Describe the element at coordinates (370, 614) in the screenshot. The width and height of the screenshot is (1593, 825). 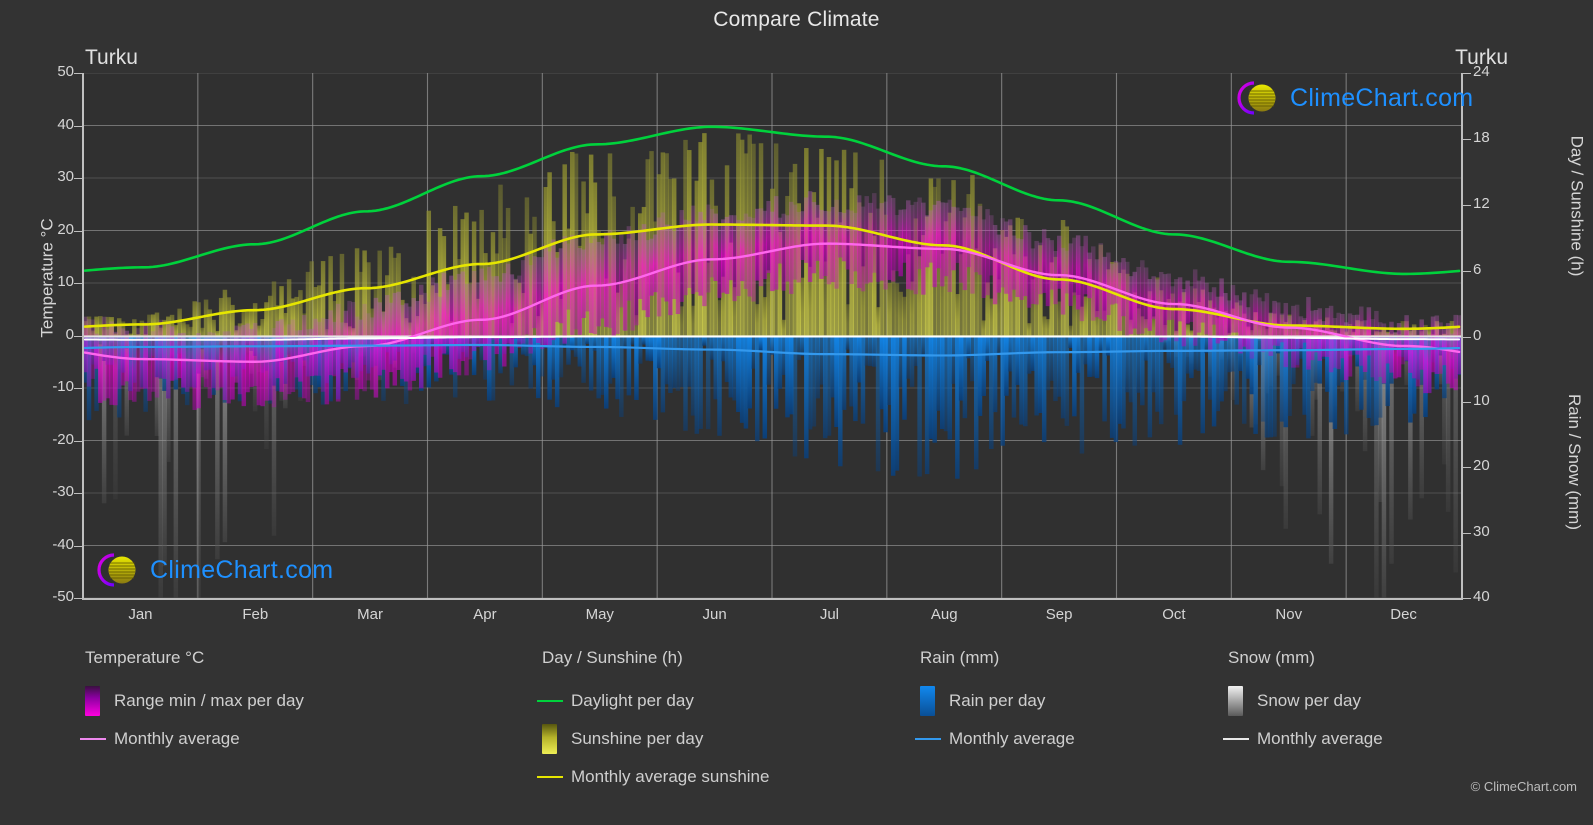
I see `x-tick-mar: Mar` at that location.